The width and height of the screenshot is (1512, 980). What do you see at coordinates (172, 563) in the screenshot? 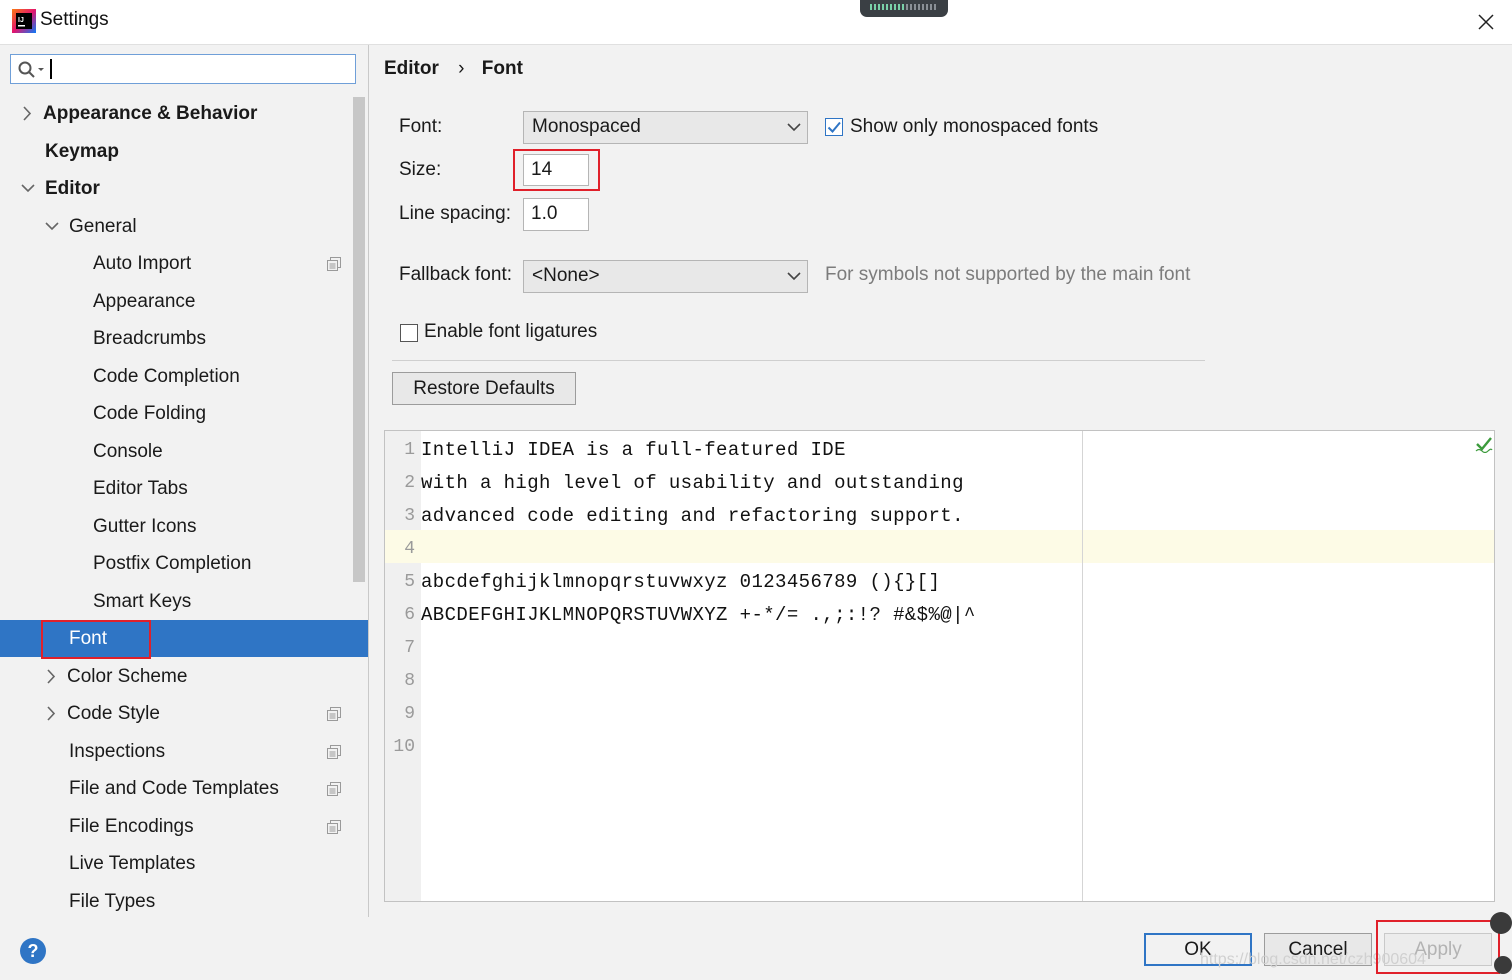
I see `sidebar-item-label: Postfix Completion` at bounding box center [172, 563].